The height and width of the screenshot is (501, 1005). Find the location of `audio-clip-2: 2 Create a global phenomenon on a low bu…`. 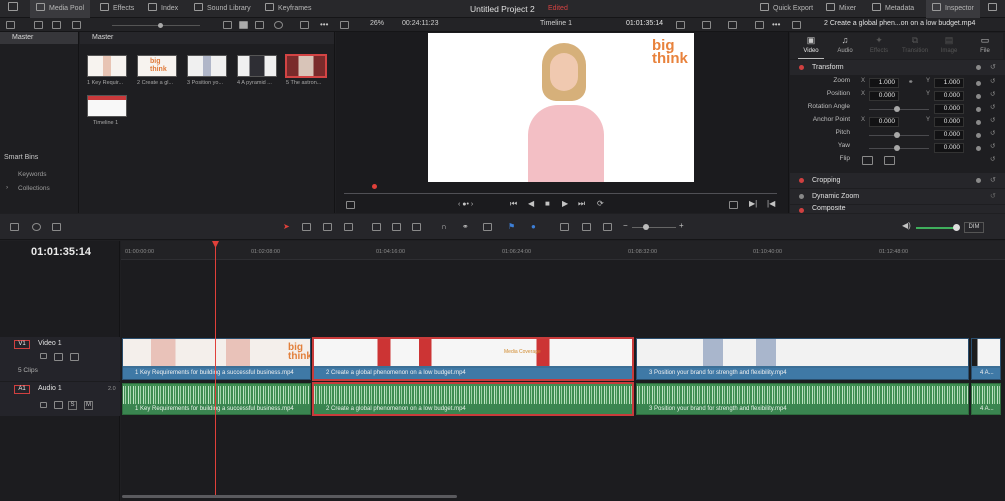

audio-clip-2: 2 Create a global phenomenon on a low bu… is located at coordinates (473, 399).